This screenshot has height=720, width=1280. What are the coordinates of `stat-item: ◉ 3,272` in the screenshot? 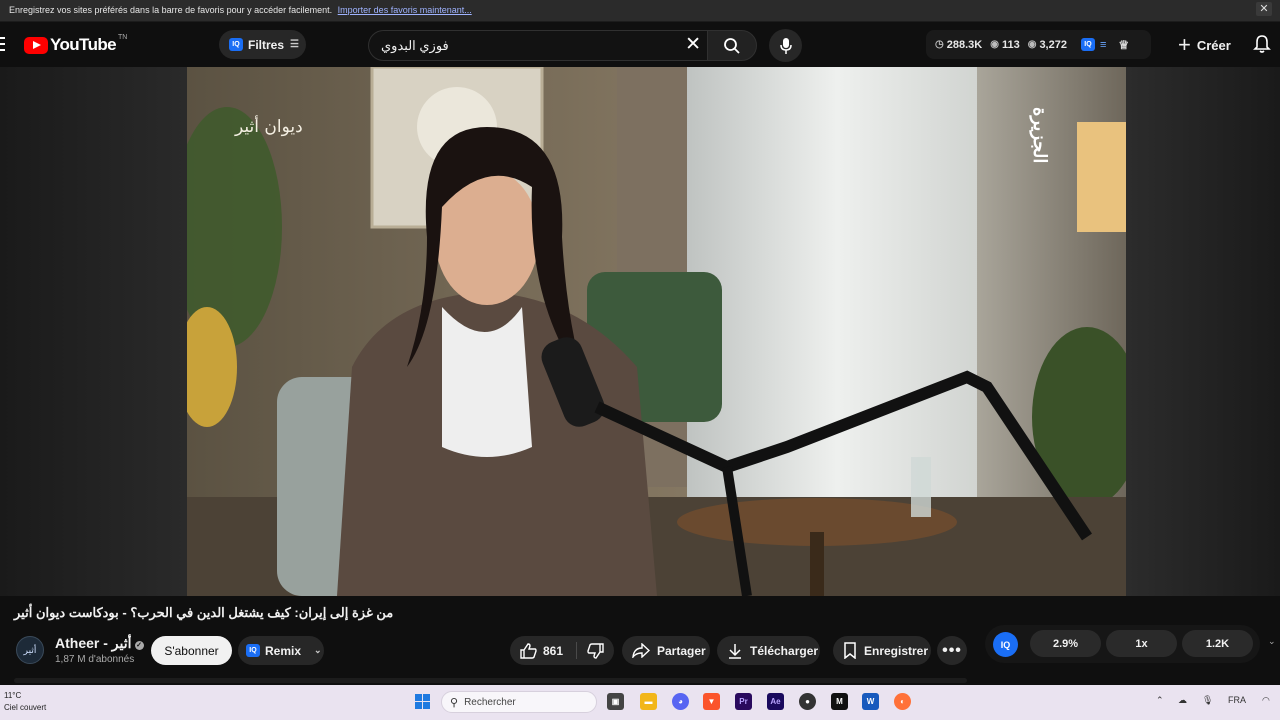 It's located at (1047, 45).